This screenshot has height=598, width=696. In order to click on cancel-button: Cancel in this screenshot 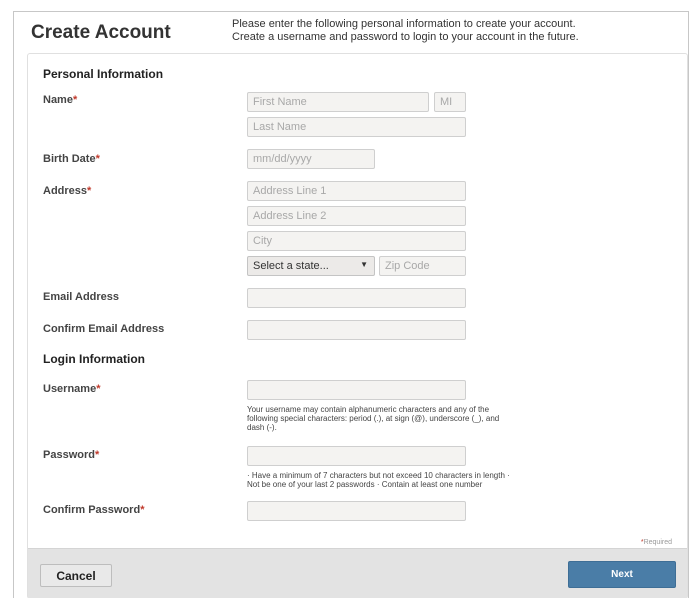, I will do `click(76, 575)`.